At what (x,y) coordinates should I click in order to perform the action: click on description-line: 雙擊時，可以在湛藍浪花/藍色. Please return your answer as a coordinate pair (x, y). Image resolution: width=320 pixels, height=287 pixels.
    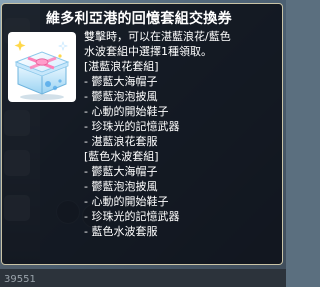
    Looking at the image, I should click on (157, 36).